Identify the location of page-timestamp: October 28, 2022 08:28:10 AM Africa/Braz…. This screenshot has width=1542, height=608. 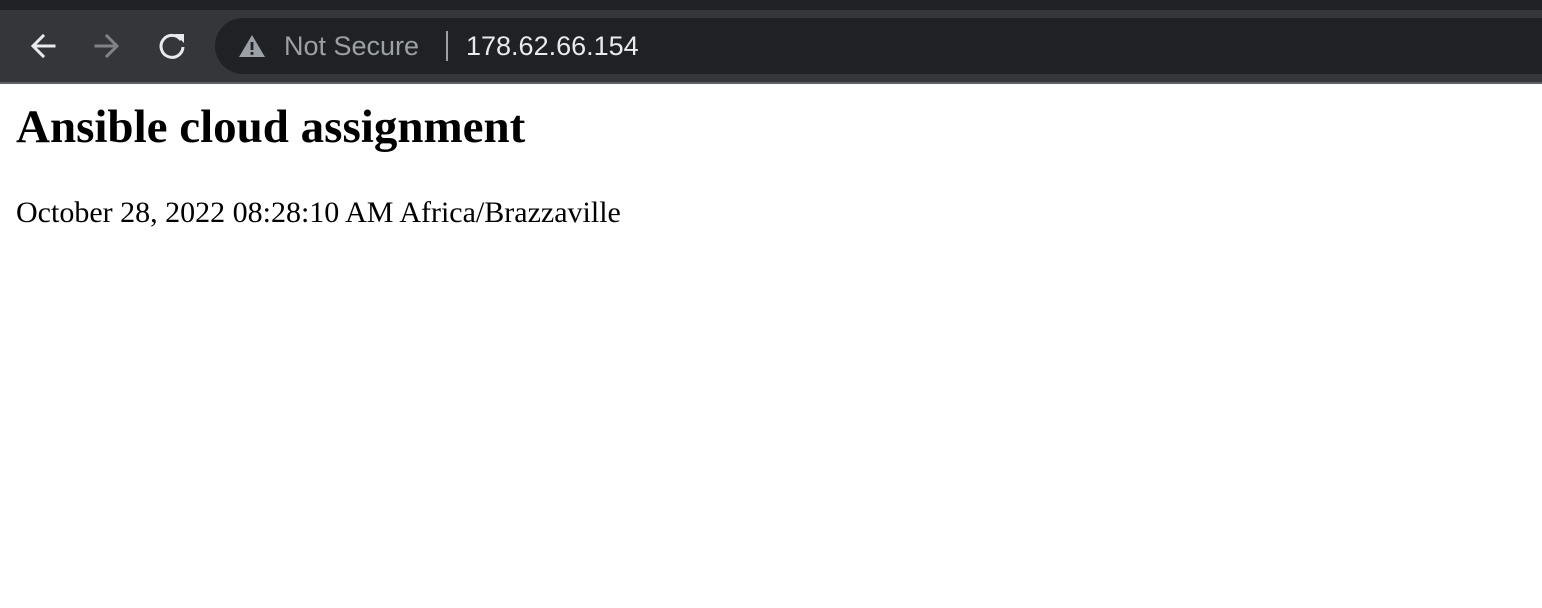
(318, 212).